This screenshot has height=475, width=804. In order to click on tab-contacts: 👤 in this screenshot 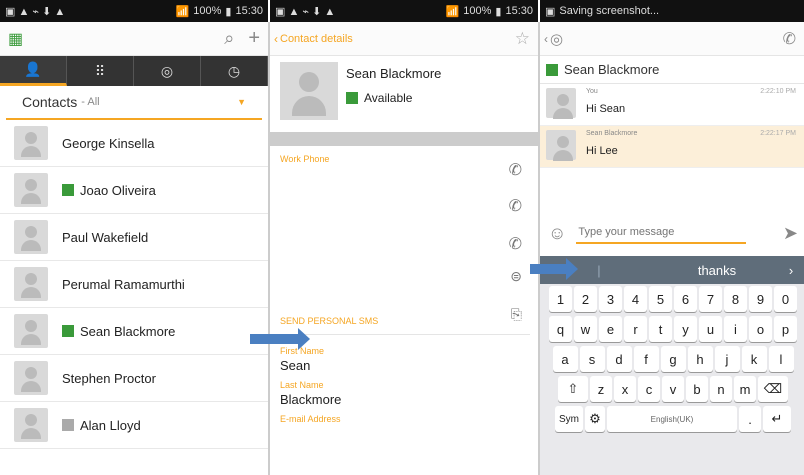, I will do `click(33, 71)`.